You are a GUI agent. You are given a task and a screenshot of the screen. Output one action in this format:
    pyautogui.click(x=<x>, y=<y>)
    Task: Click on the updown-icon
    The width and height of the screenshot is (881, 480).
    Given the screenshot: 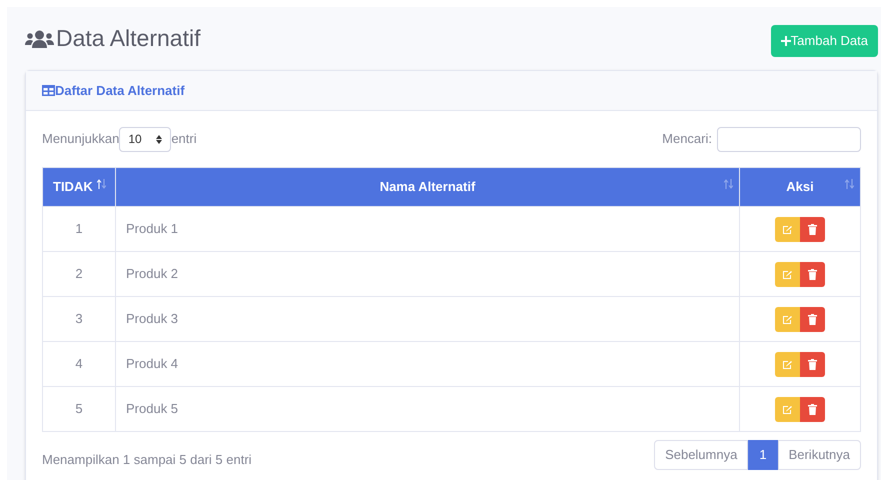 What is the action you would take?
    pyautogui.click(x=159, y=139)
    